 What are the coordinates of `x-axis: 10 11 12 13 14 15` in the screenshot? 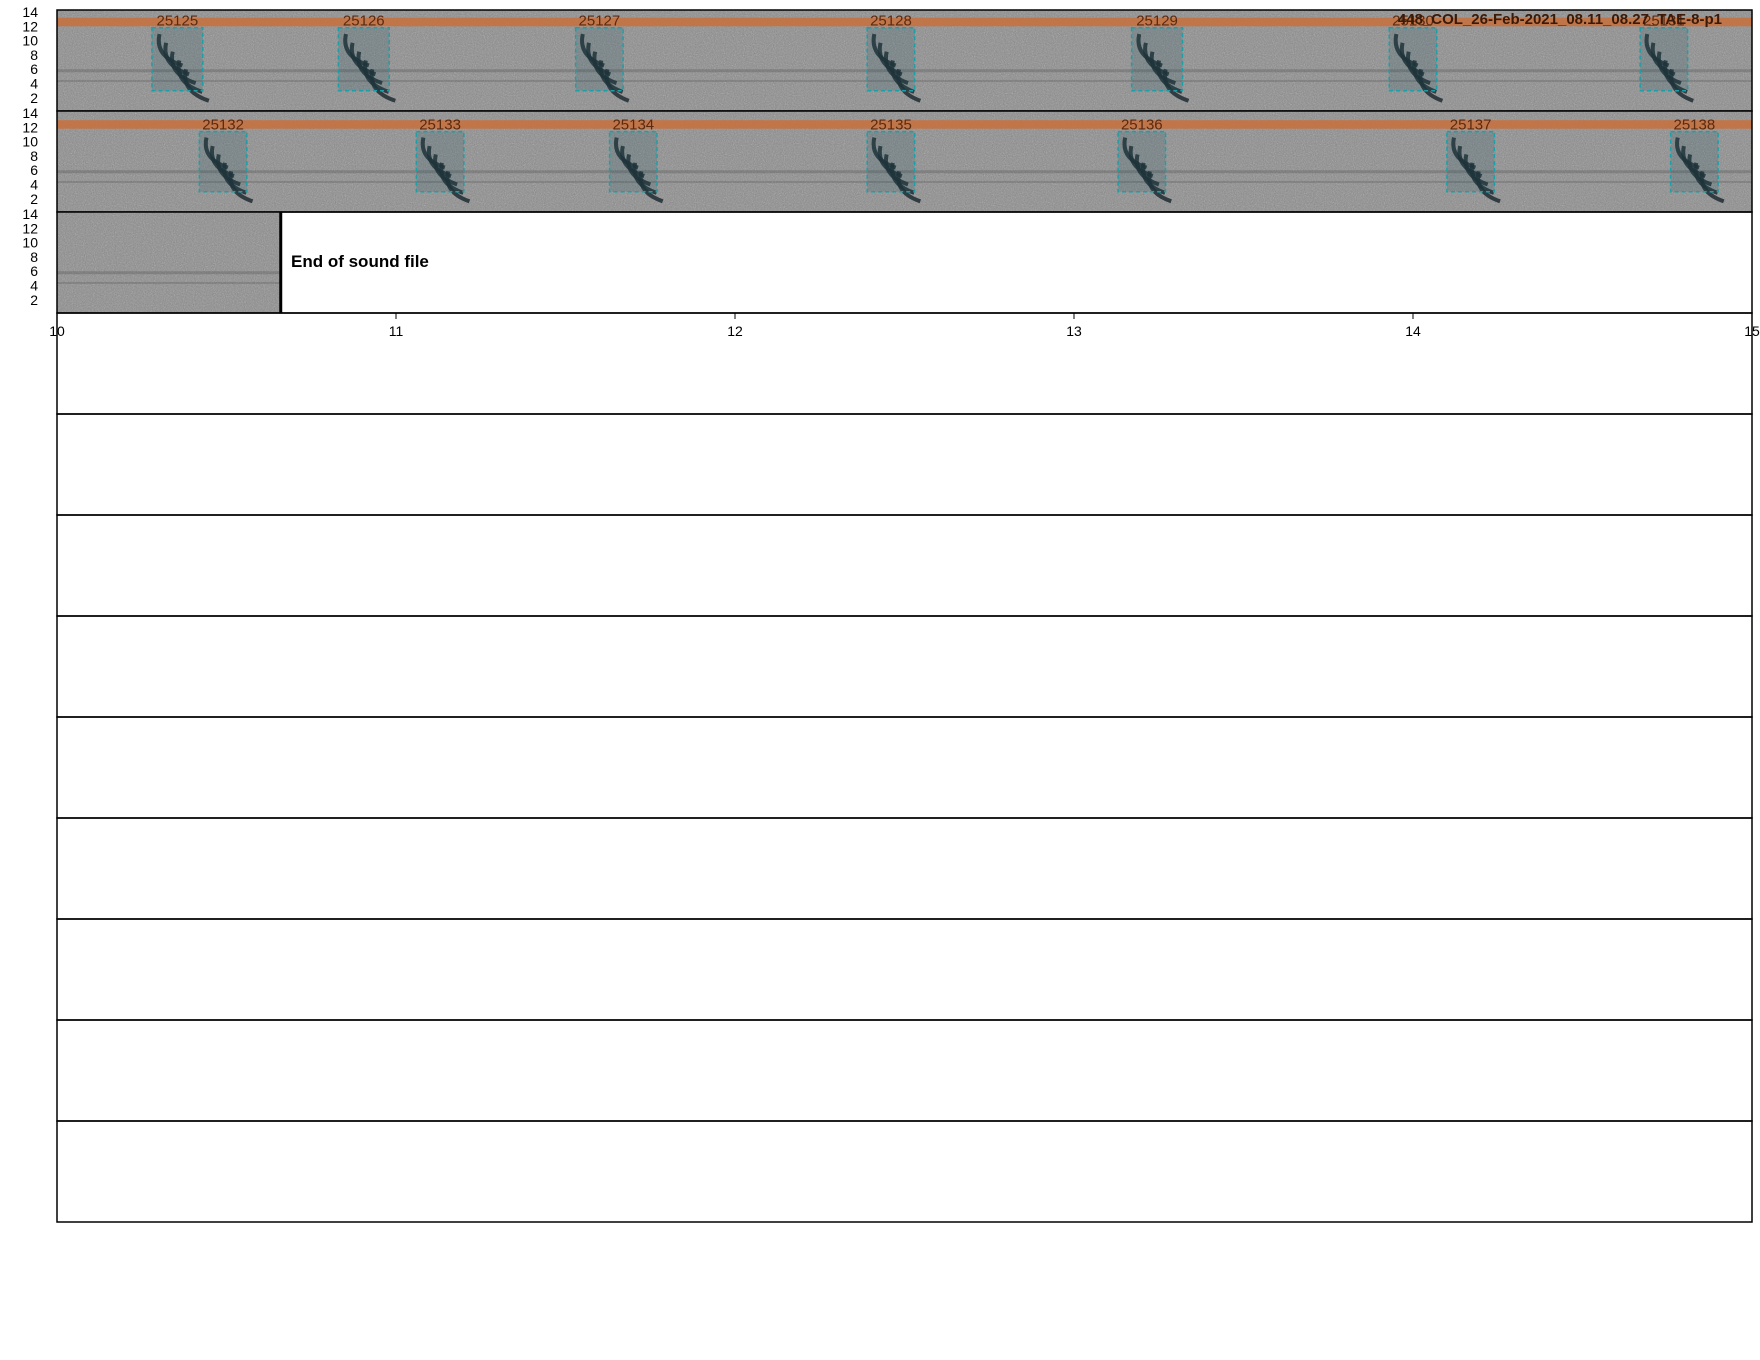 It's located at (904, 326).